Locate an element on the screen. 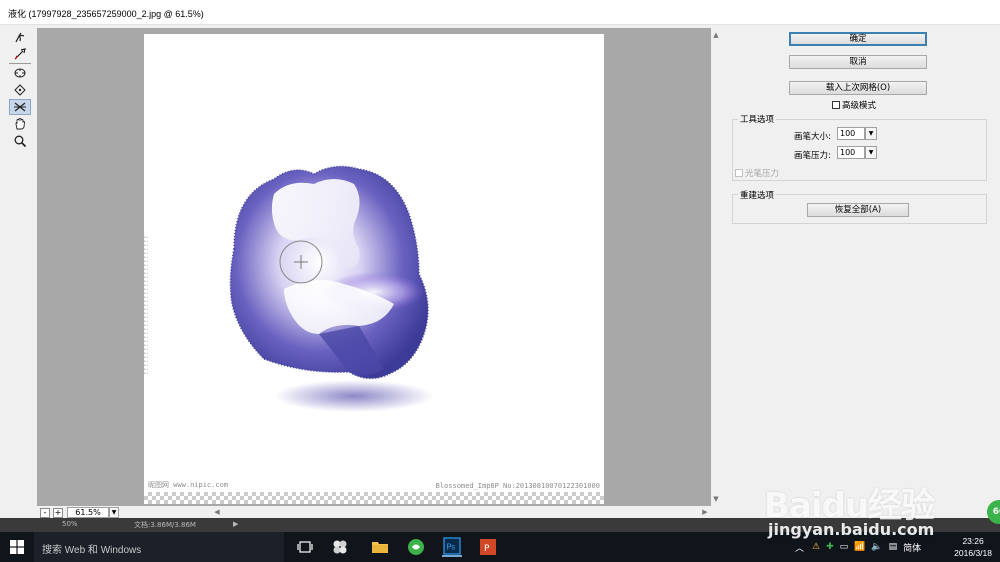 The image size is (1000, 562). forward-warp-tool-icon is located at coordinates (20, 37).